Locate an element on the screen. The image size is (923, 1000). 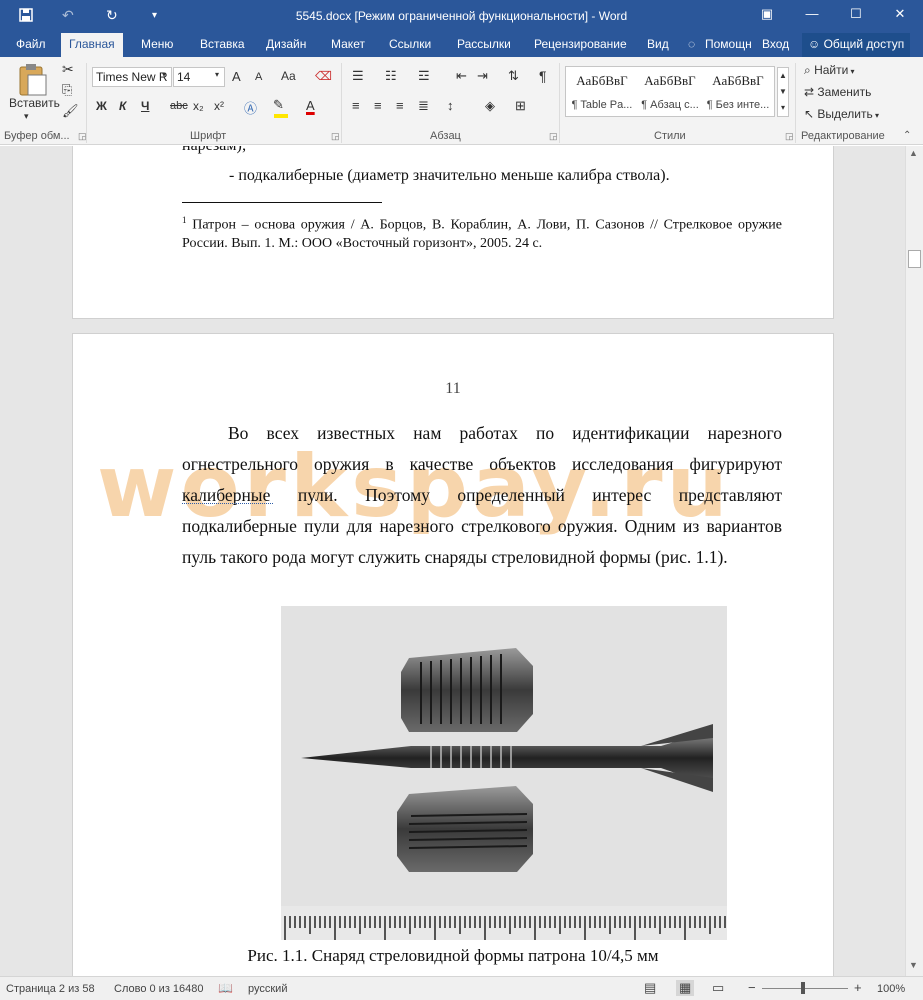
multilevel-list-icon: ☲ is located at coordinates (424, 76).